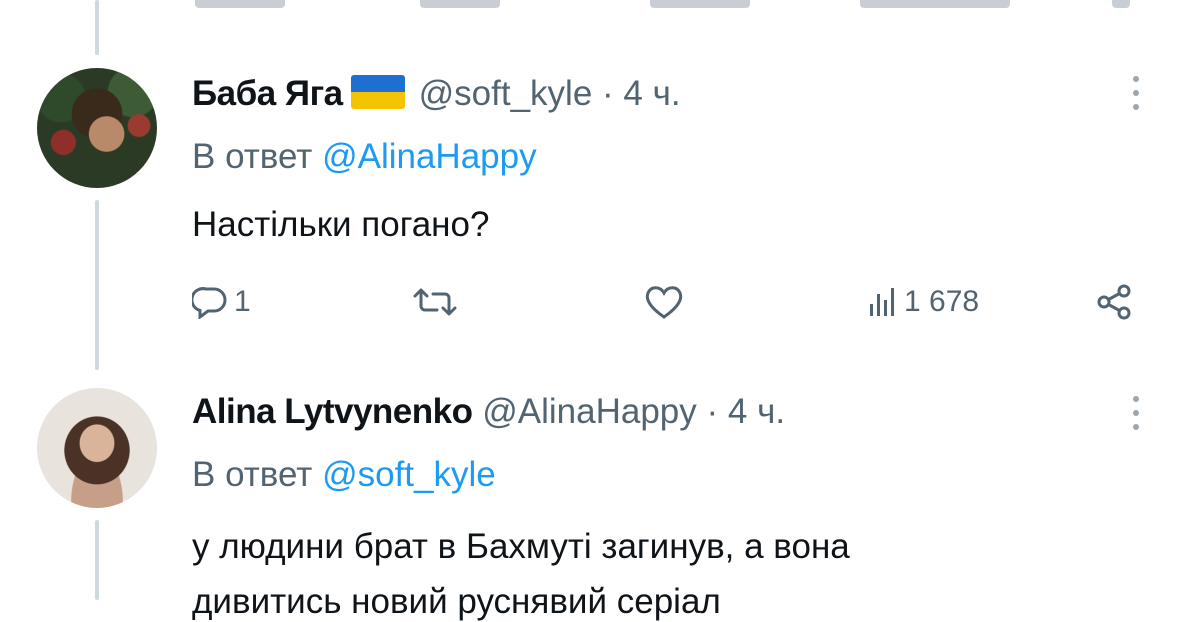 The height and width of the screenshot is (622, 1200). I want to click on share-icon, so click(1114, 302).